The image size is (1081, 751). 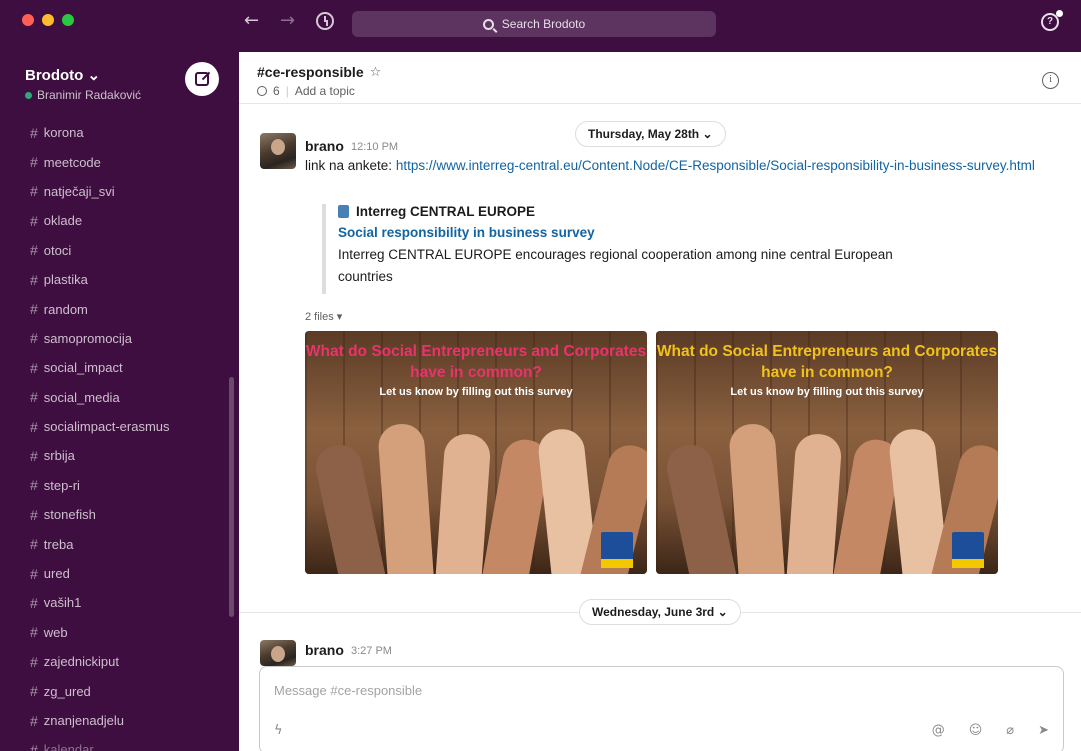 What do you see at coordinates (55, 632) in the screenshot?
I see `channel-label: web` at bounding box center [55, 632].